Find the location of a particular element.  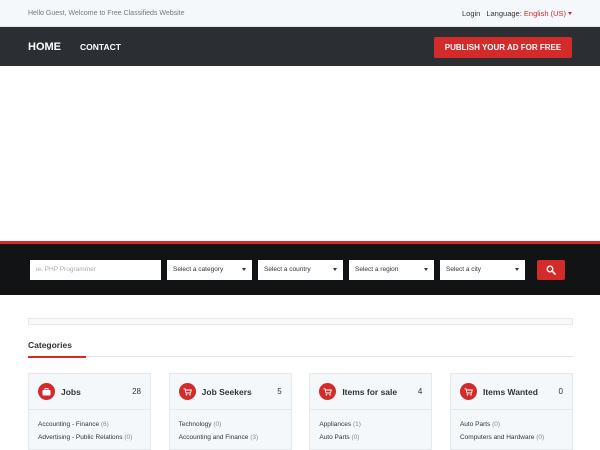

language-selector: Language: English (US) is located at coordinates (529, 13).